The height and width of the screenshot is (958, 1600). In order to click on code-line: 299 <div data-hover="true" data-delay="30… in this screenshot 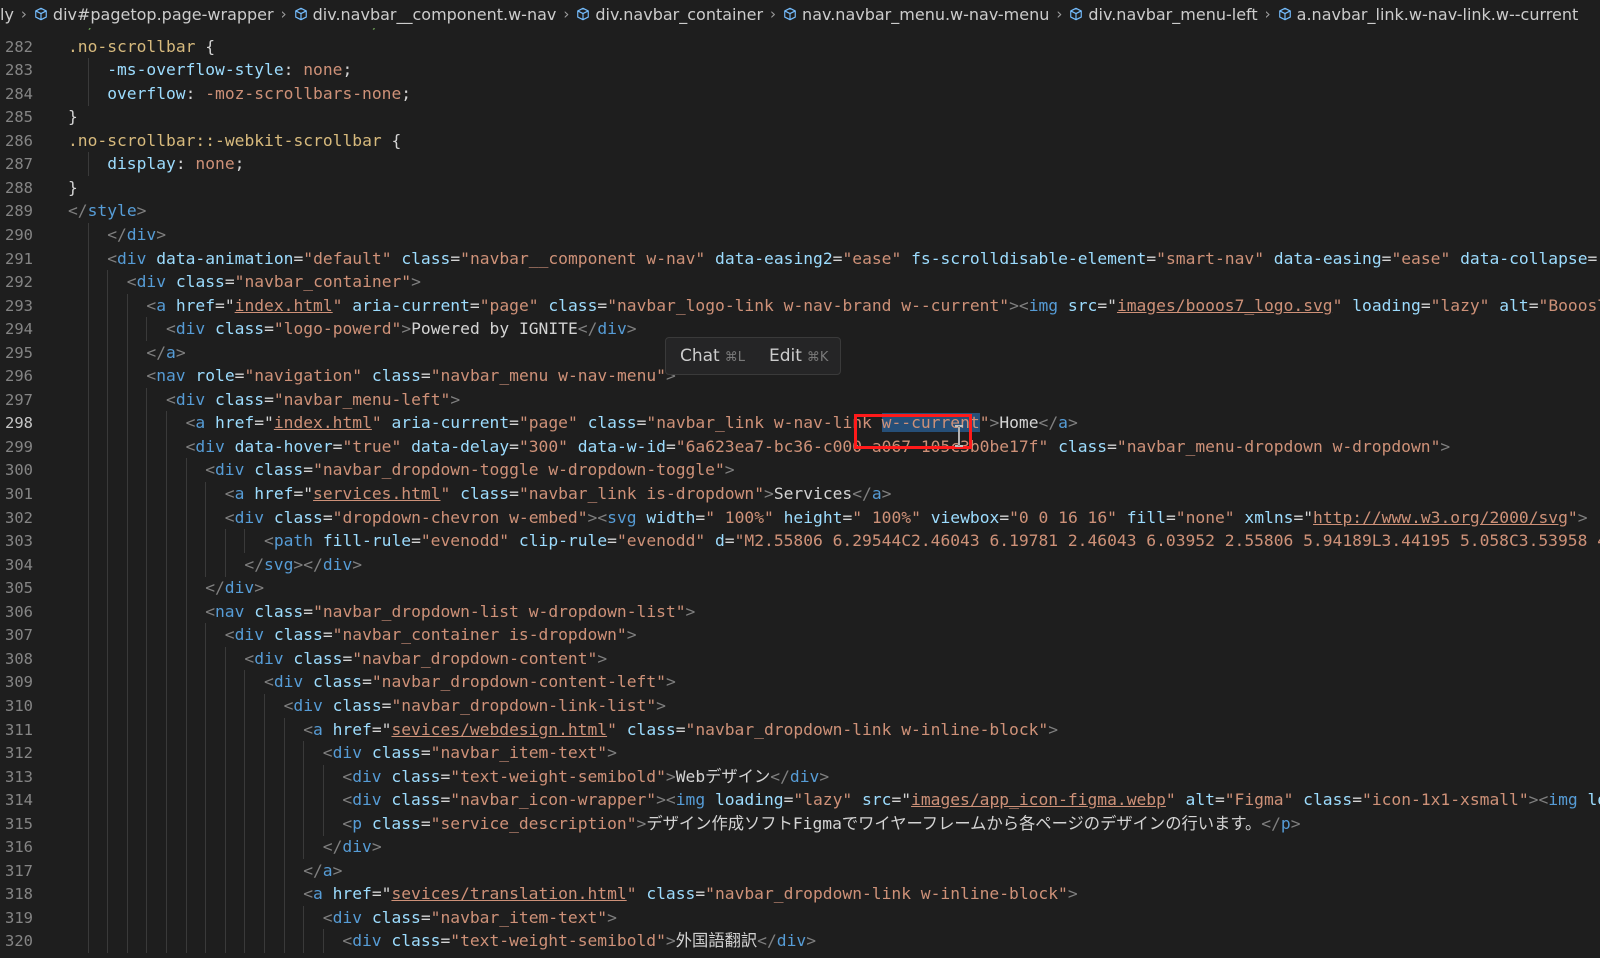, I will do `click(800, 446)`.